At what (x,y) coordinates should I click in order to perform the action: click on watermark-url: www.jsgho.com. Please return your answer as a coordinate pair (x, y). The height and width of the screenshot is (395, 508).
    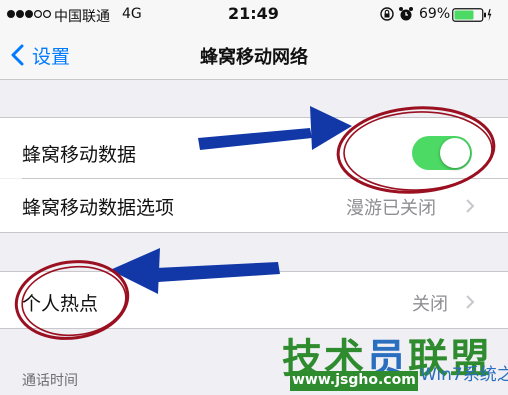
    Looking at the image, I should click on (354, 380).